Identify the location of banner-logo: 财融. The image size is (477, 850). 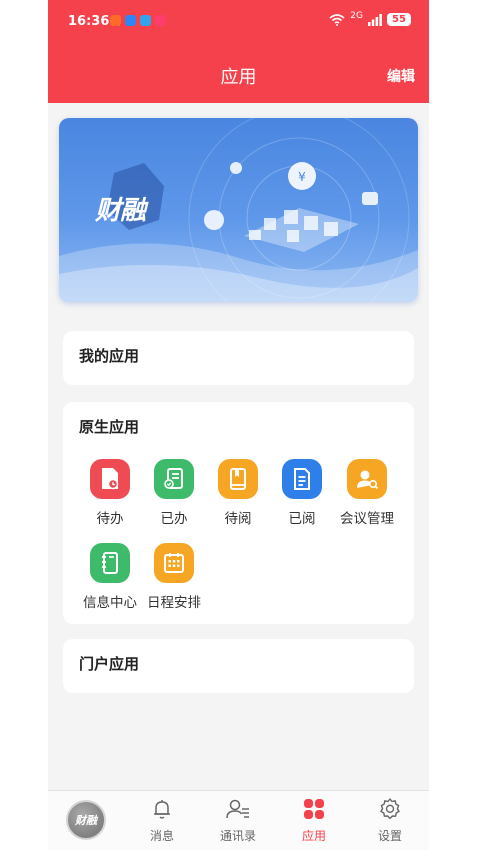
(120, 211).